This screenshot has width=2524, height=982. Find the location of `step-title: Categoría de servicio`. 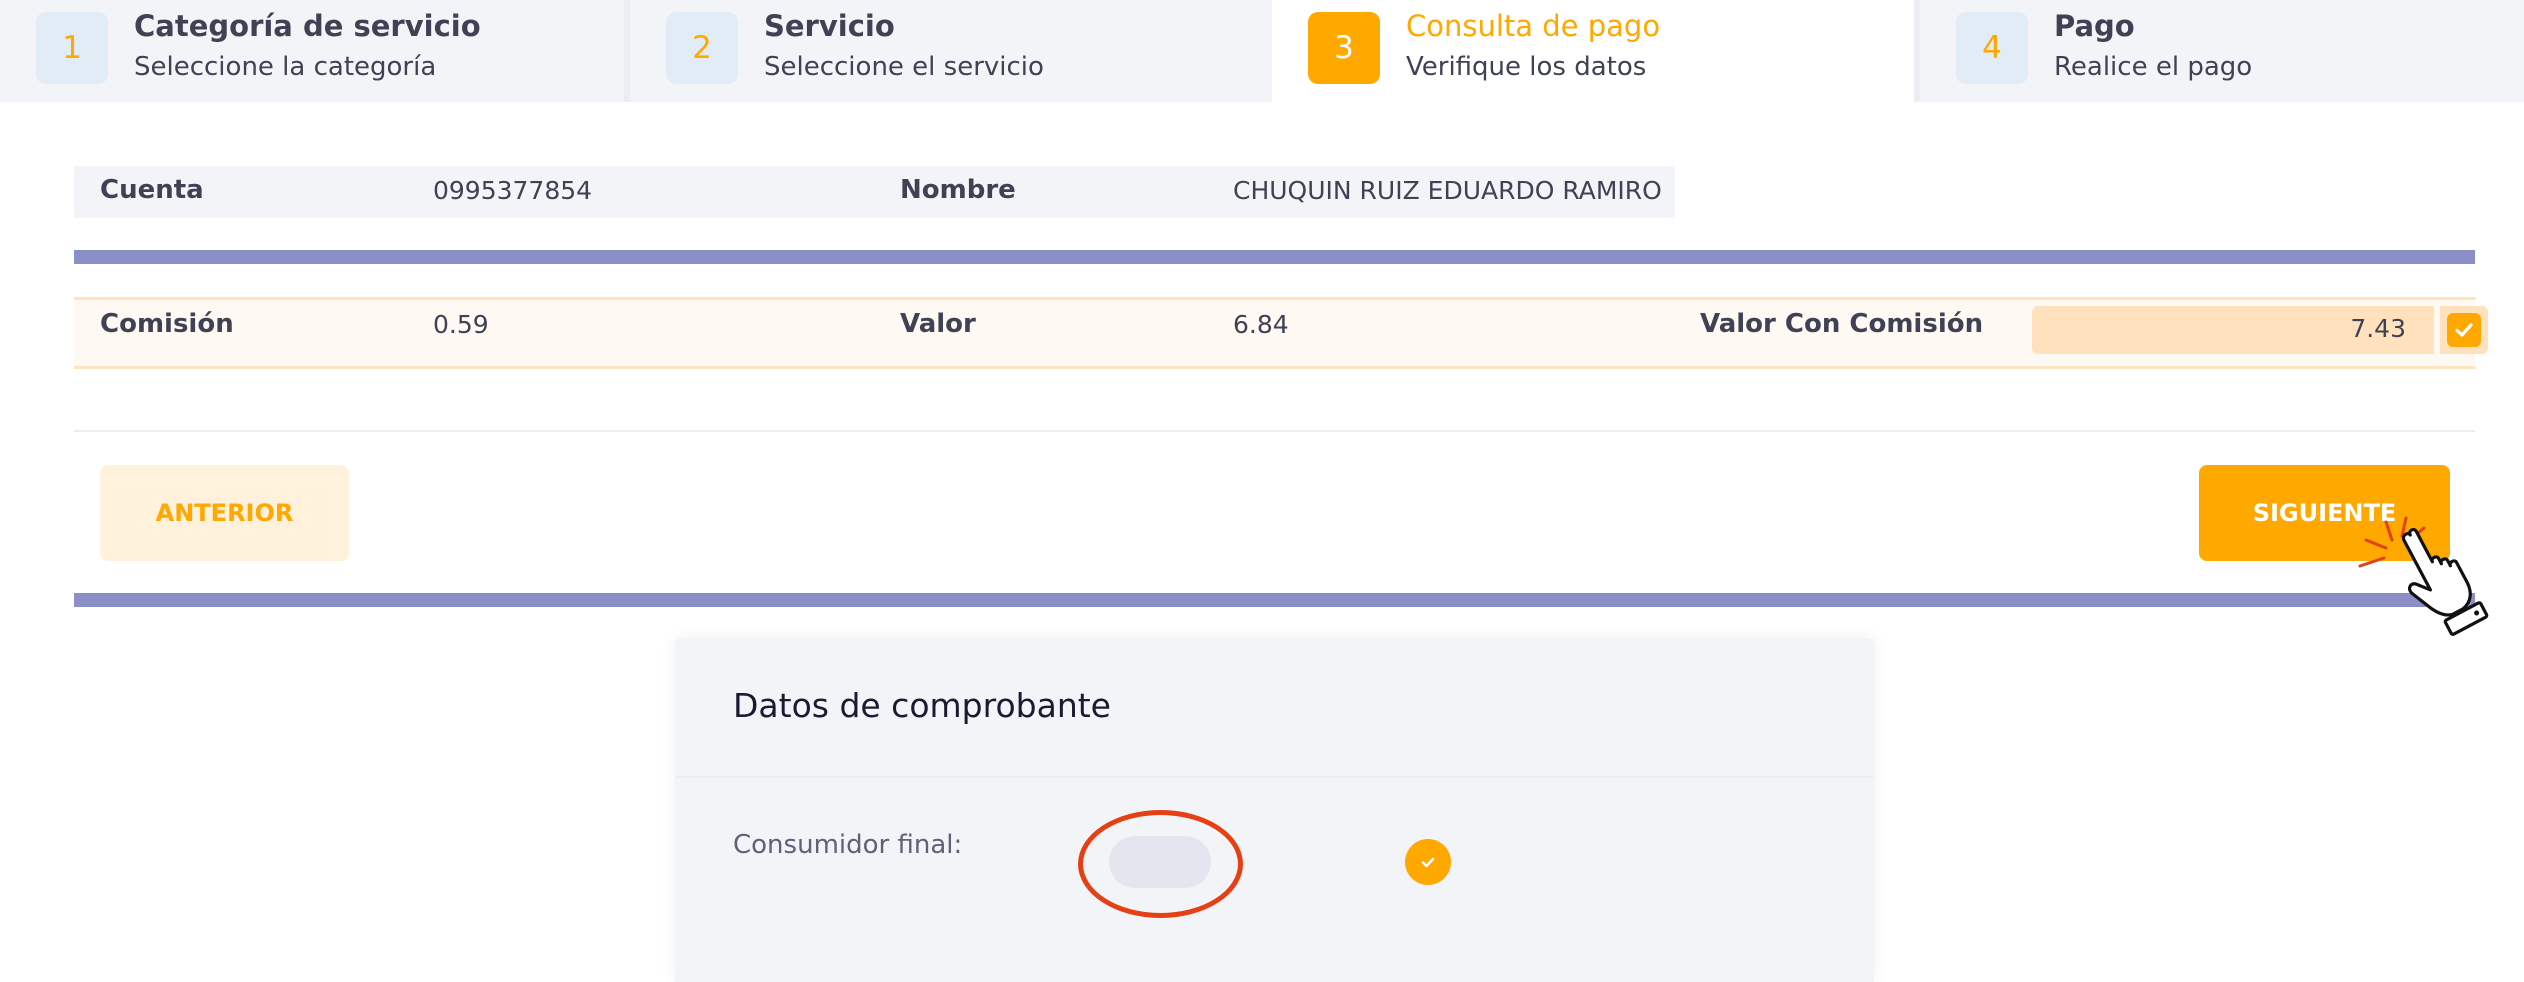

step-title: Categoría de servicio is located at coordinates (307, 26).